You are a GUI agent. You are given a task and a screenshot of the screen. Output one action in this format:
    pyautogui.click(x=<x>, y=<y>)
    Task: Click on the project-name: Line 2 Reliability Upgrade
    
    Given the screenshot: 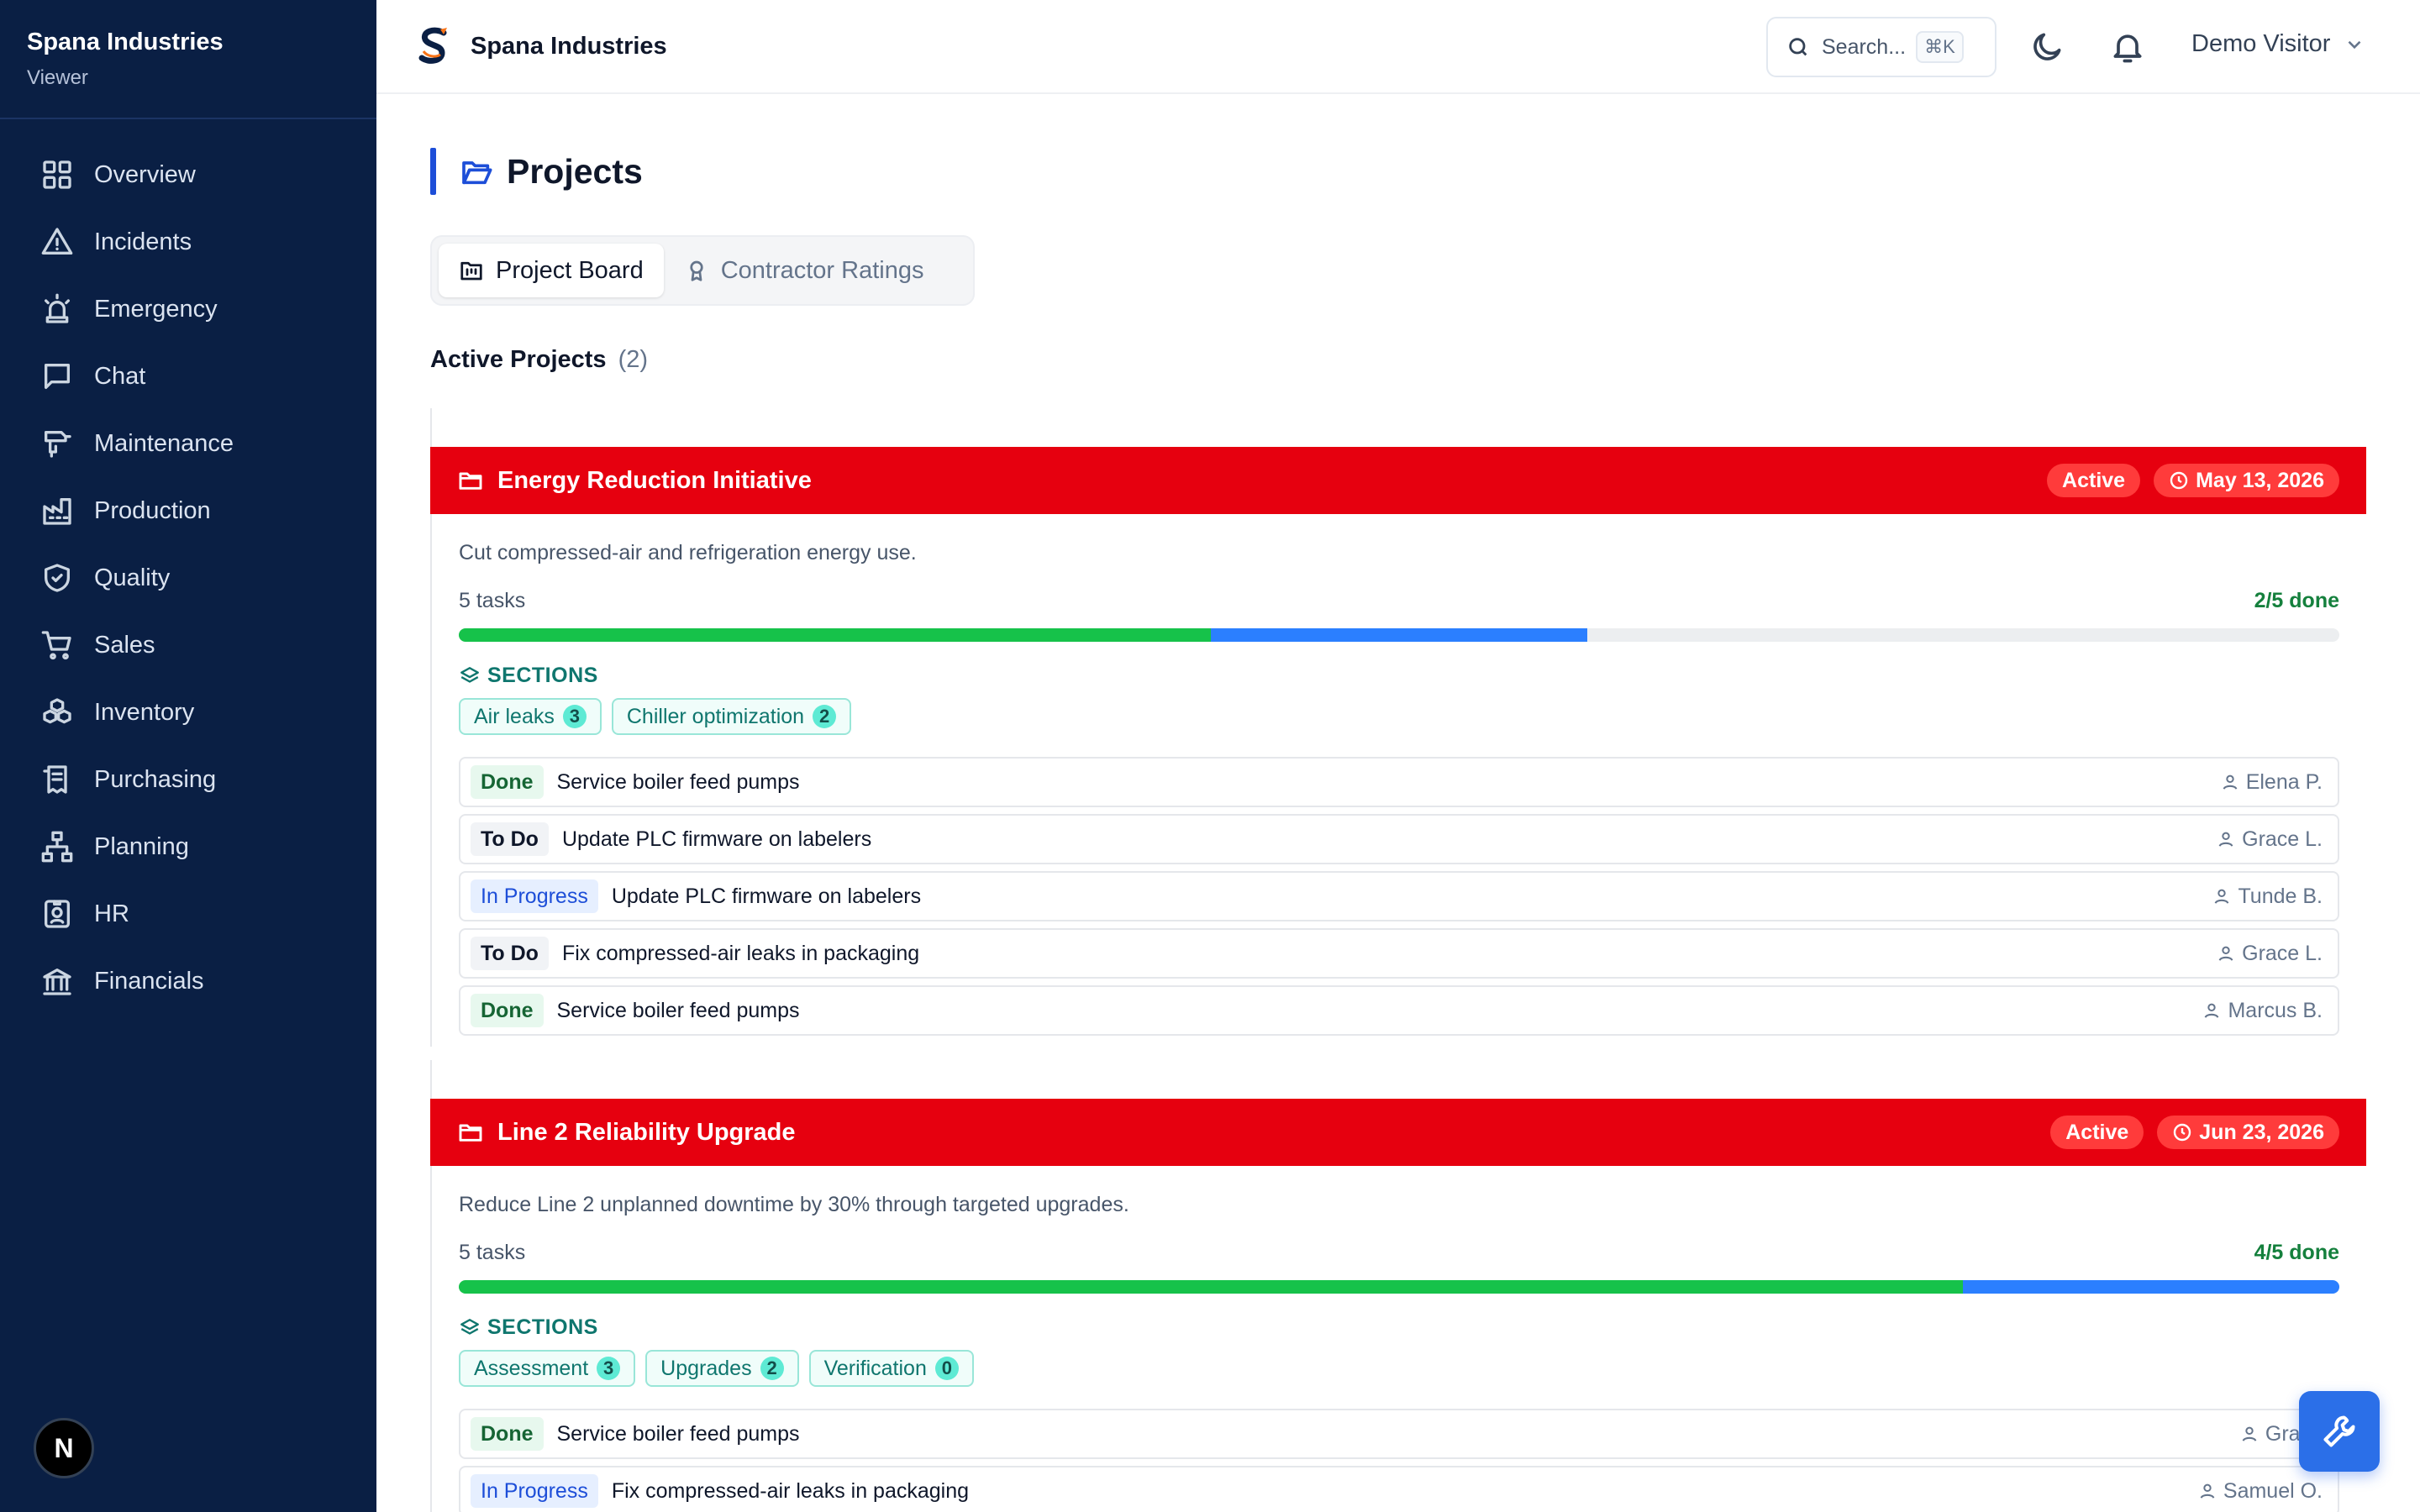 What is the action you would take?
    pyautogui.click(x=646, y=1132)
    